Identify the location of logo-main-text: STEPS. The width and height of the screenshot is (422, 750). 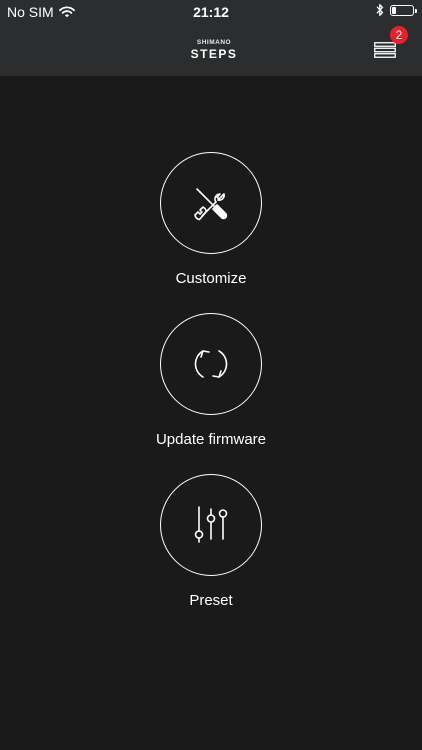
(214, 53).